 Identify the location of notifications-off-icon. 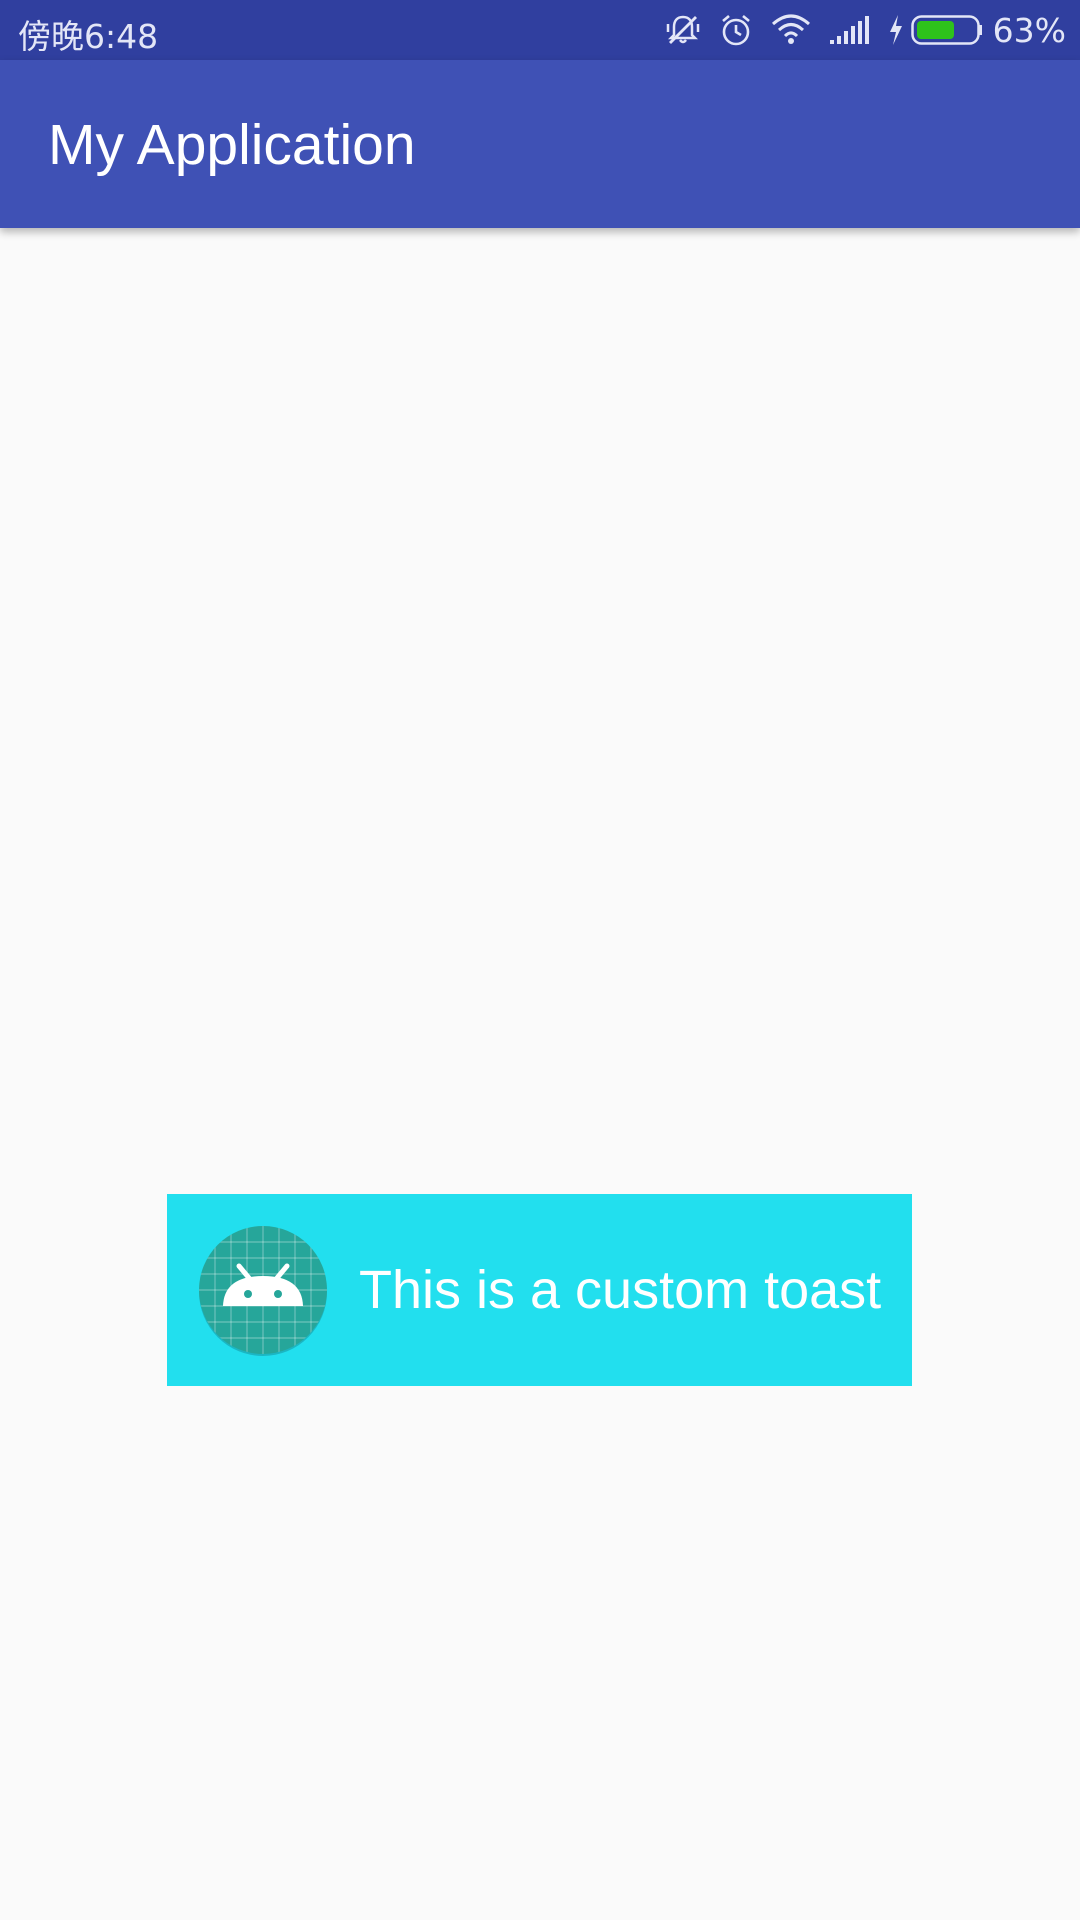
(683, 30).